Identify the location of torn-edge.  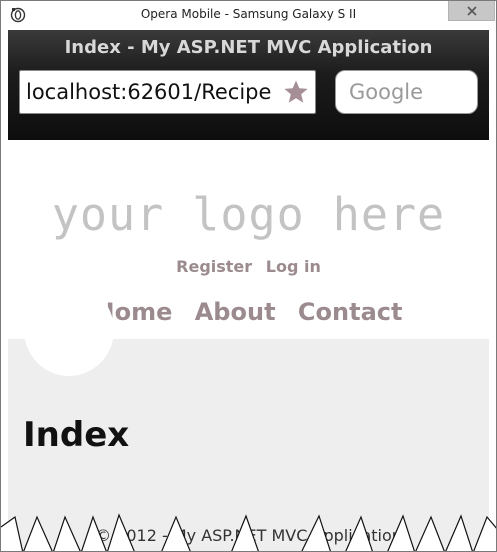
(248, 532).